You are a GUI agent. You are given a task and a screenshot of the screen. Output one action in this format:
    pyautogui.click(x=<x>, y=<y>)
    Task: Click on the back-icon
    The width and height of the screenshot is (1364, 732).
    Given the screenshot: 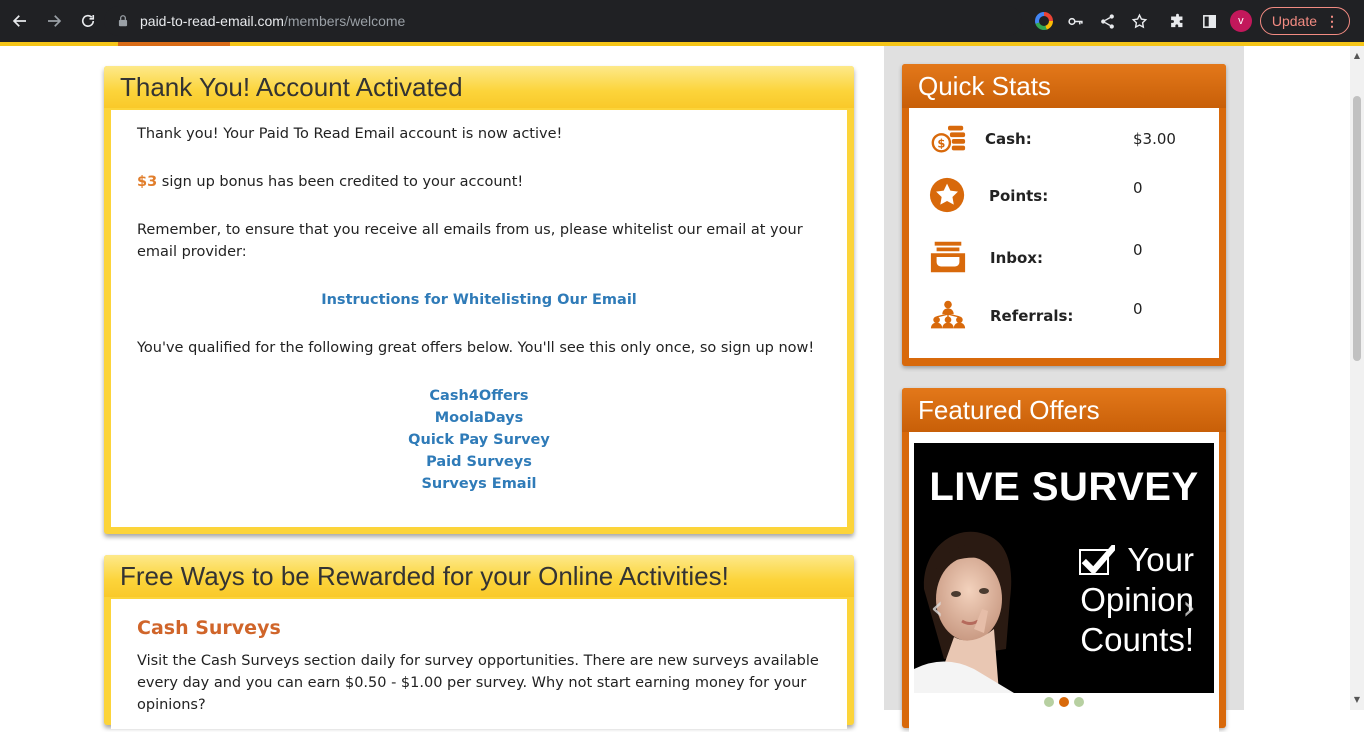 What is the action you would take?
    pyautogui.click(x=20, y=21)
    